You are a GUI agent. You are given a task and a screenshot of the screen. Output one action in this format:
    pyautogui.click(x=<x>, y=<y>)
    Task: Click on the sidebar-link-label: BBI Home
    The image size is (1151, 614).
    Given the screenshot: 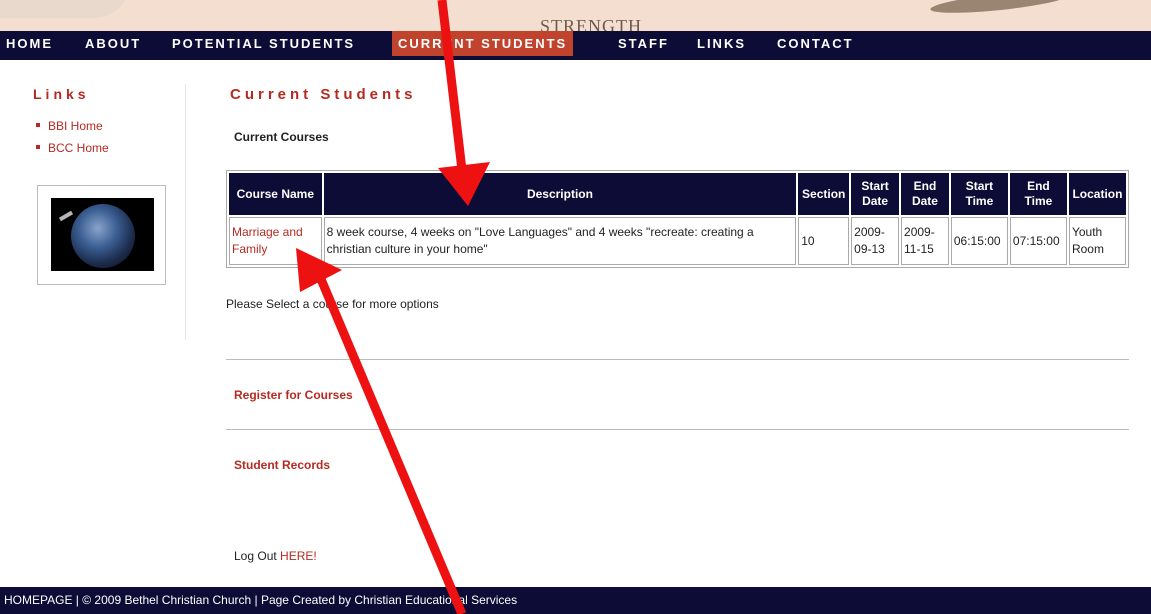 What is the action you would take?
    pyautogui.click(x=75, y=126)
    